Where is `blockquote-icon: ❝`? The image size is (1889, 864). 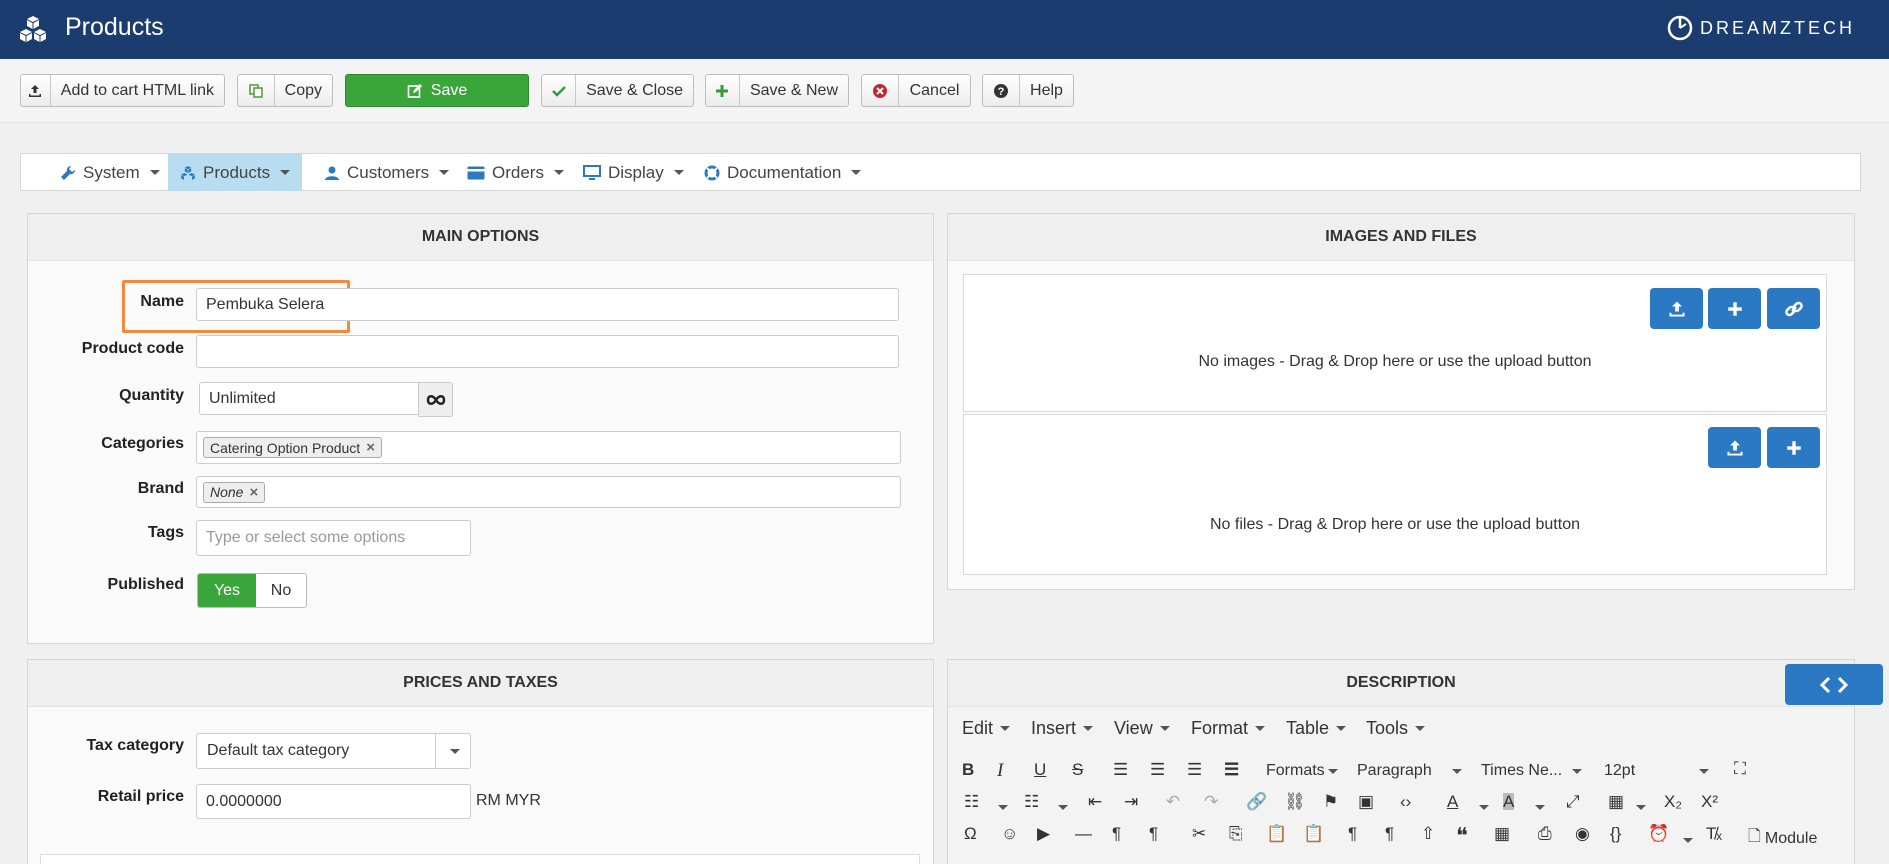
blockquote-icon: ❝ is located at coordinates (1462, 836).